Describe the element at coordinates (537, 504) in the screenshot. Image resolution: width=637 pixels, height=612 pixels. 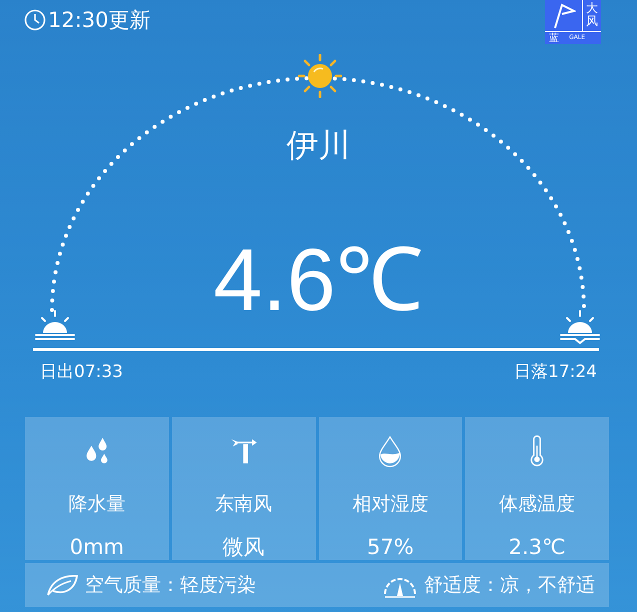
I see `stat-label: 体感温度` at that location.